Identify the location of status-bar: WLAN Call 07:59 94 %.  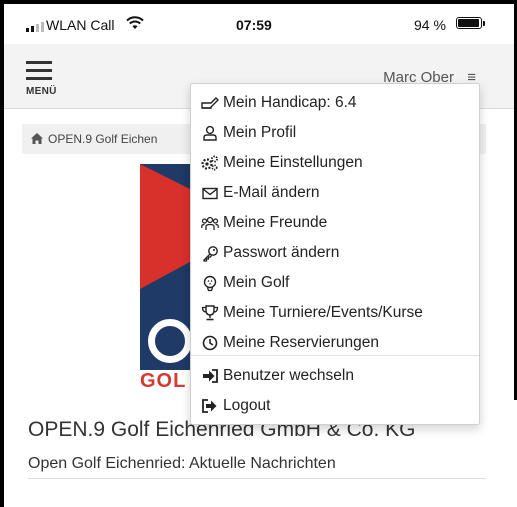
(259, 24).